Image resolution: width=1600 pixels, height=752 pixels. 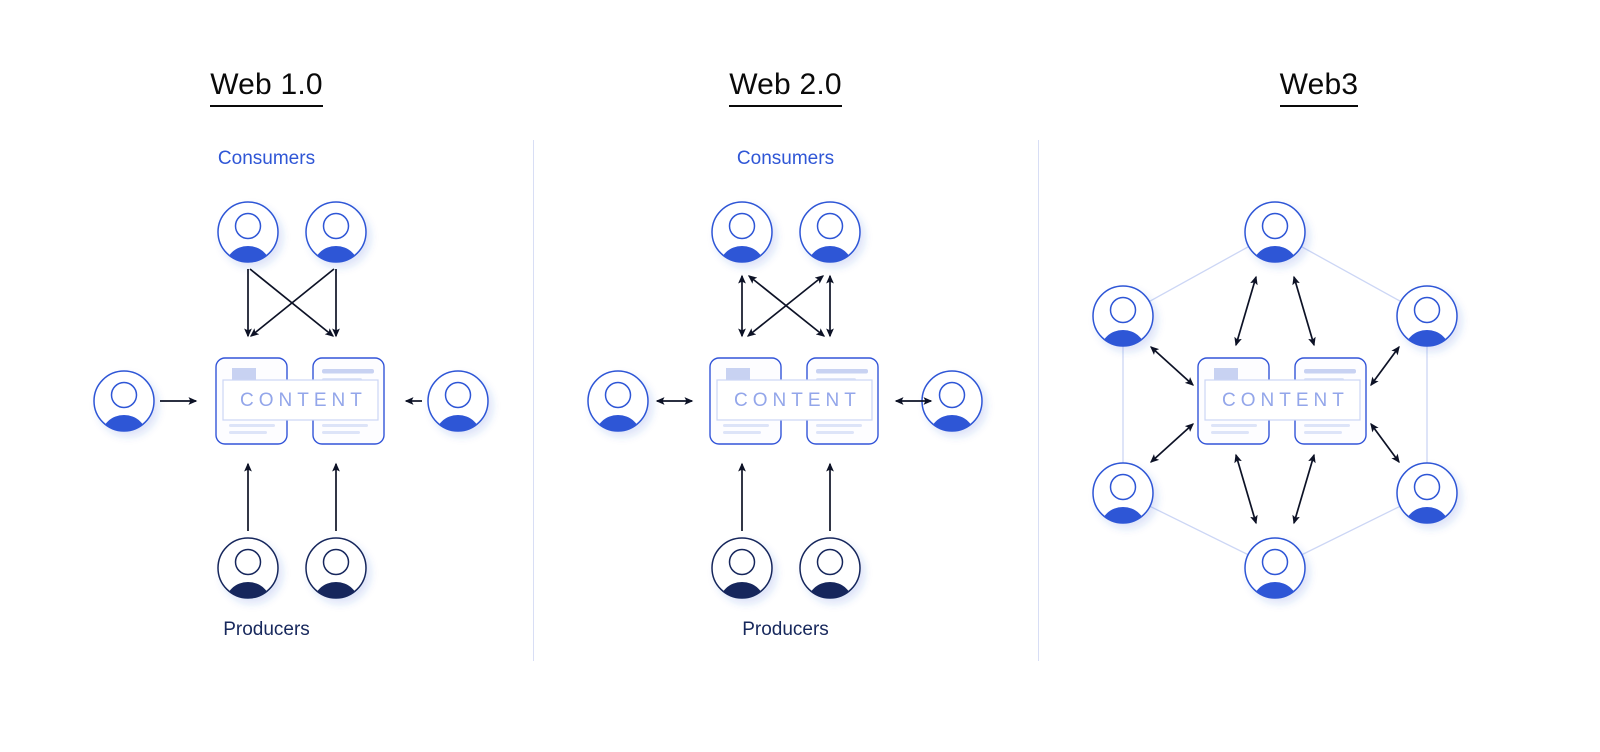 What do you see at coordinates (1275, 568) in the screenshot?
I see `avatar-node-bottom-web3` at bounding box center [1275, 568].